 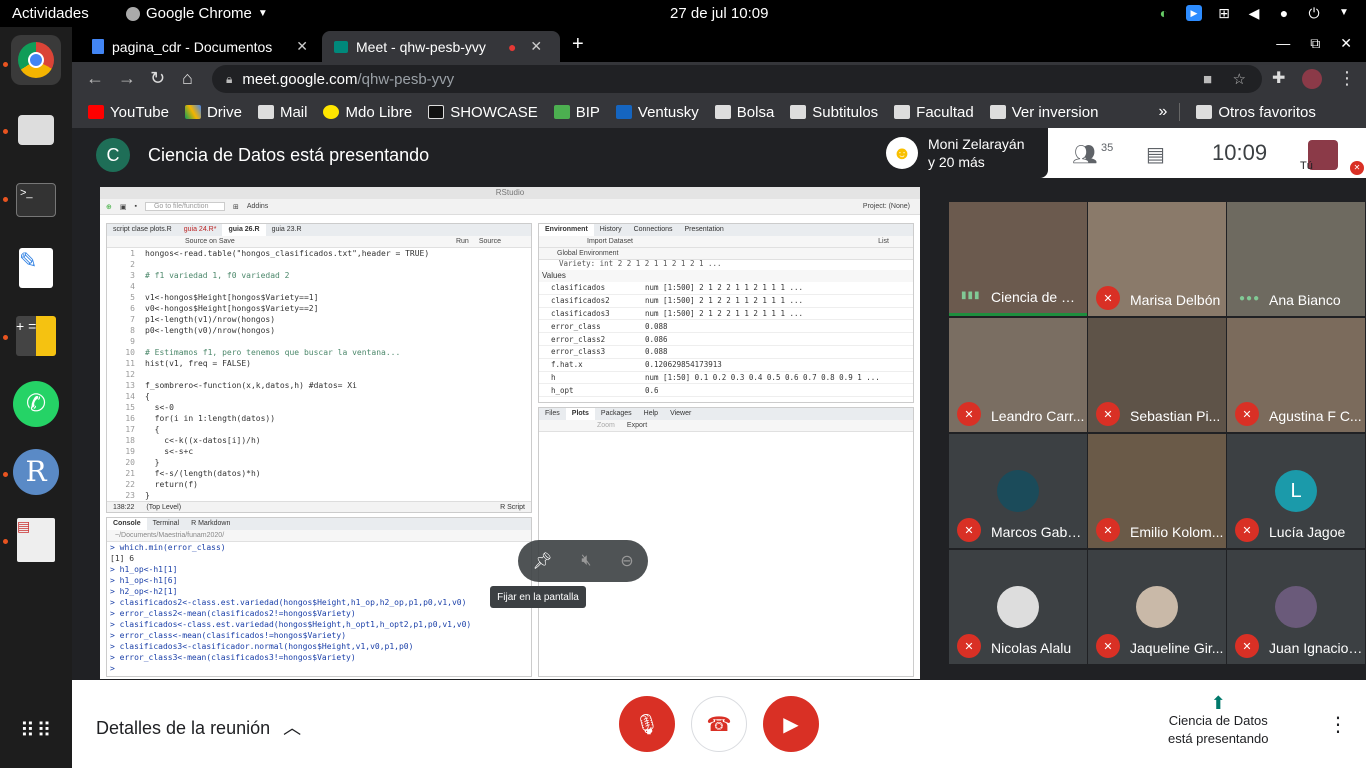 What do you see at coordinates (210, 241) in the screenshot?
I see `source-on-save-checkbox: Source on Save` at bounding box center [210, 241].